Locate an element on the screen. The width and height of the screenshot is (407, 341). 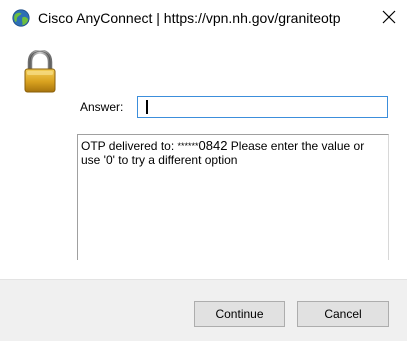
cisco-anyconnect-globe-icon is located at coordinates (21, 18).